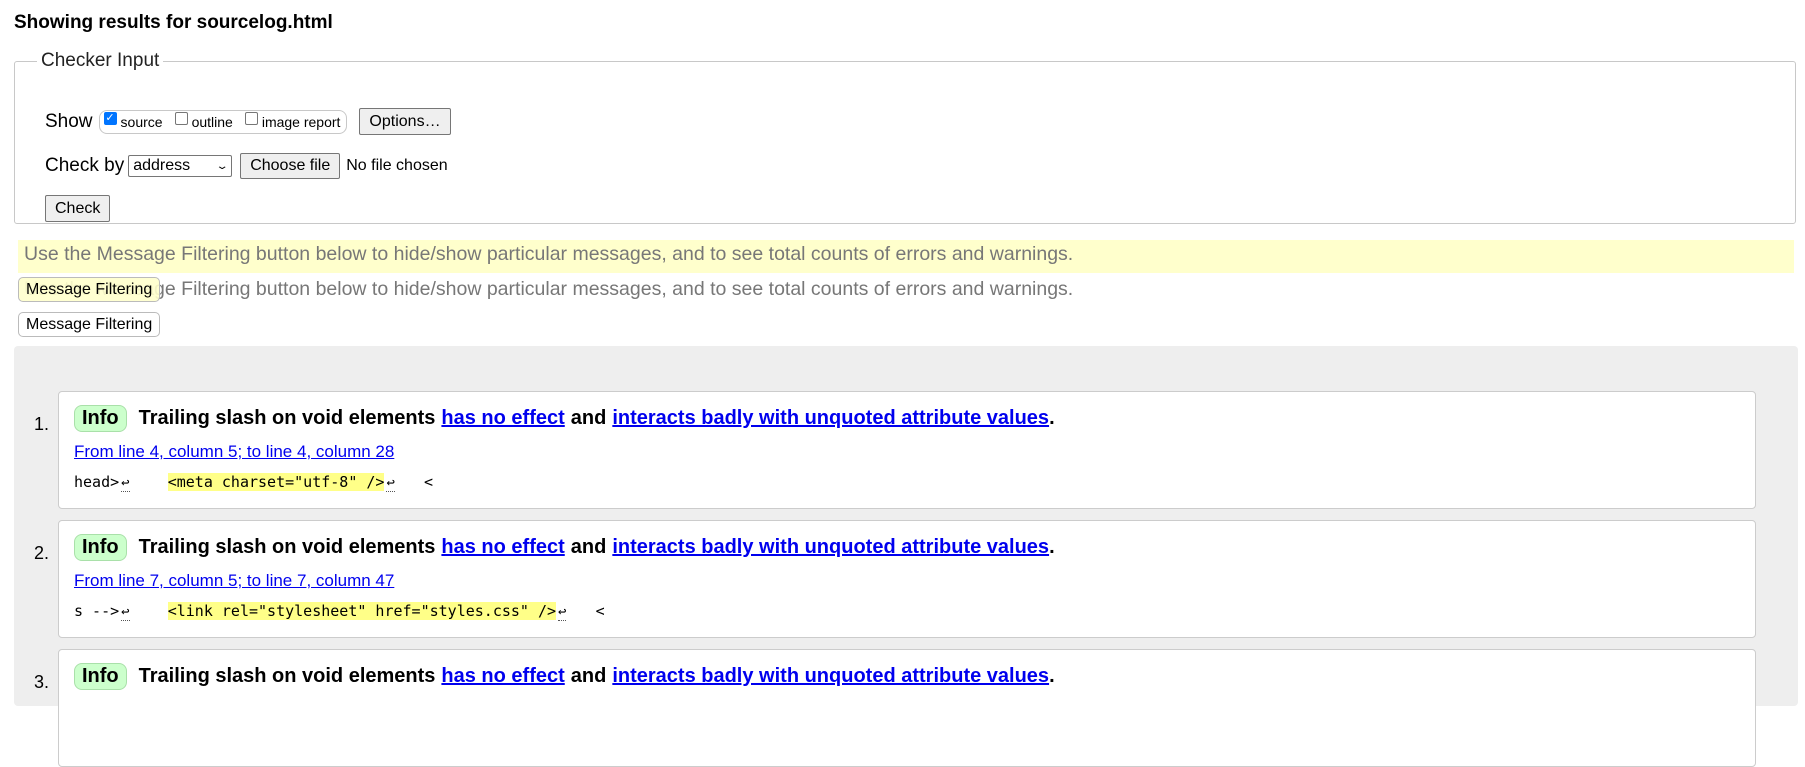 The height and width of the screenshot is (767, 1805). I want to click on no-file-chosen-text: No file chosen, so click(397, 165).